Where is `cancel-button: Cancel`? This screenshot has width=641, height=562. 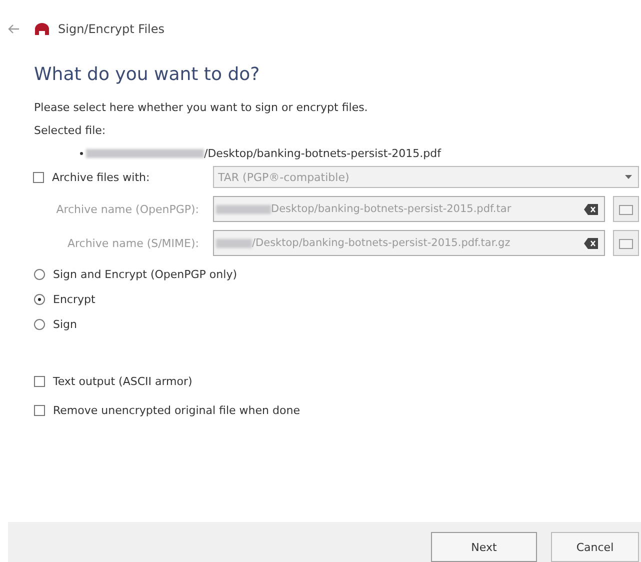
cancel-button: Cancel is located at coordinates (595, 547).